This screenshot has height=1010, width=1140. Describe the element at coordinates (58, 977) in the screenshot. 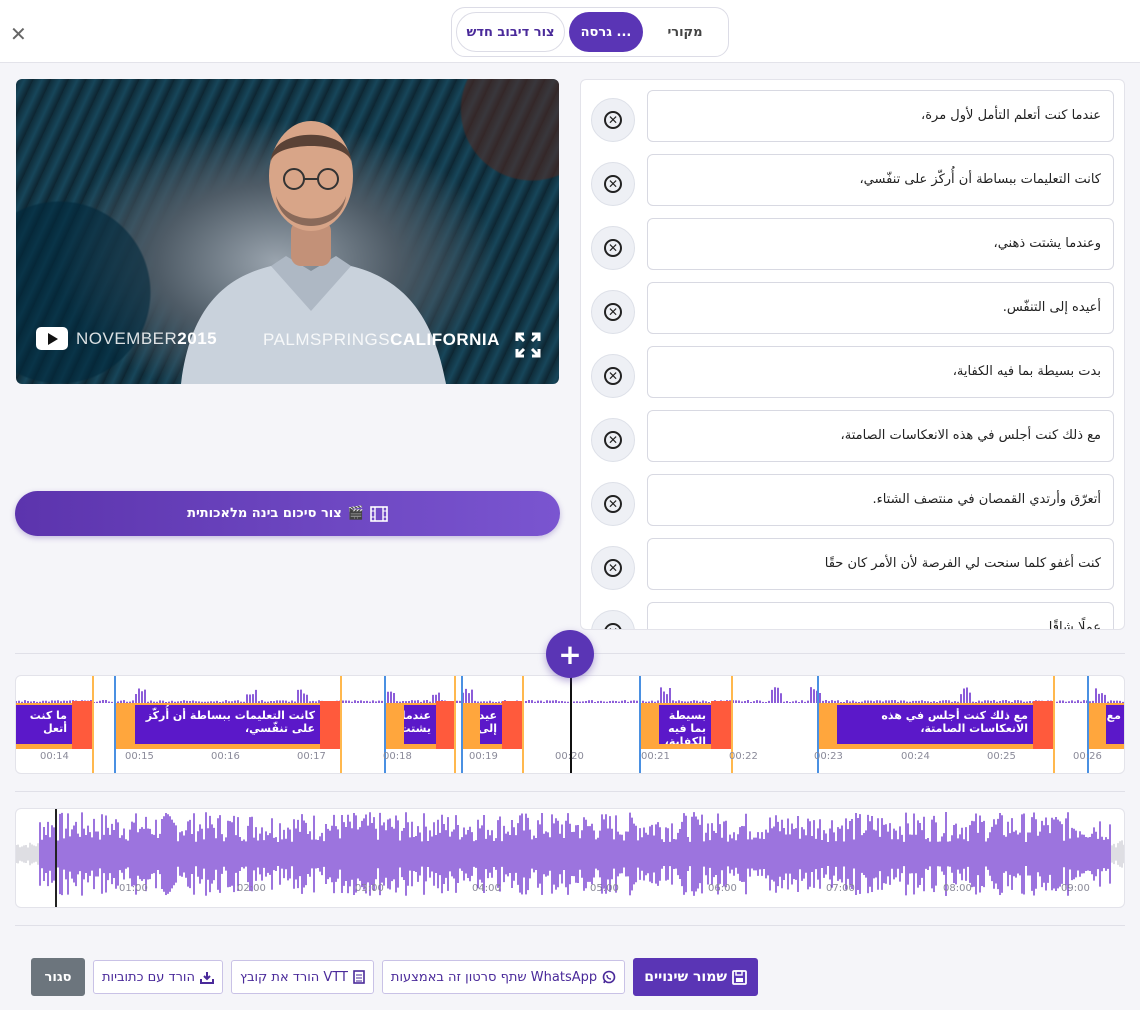

I see `close-button: סגור` at that location.